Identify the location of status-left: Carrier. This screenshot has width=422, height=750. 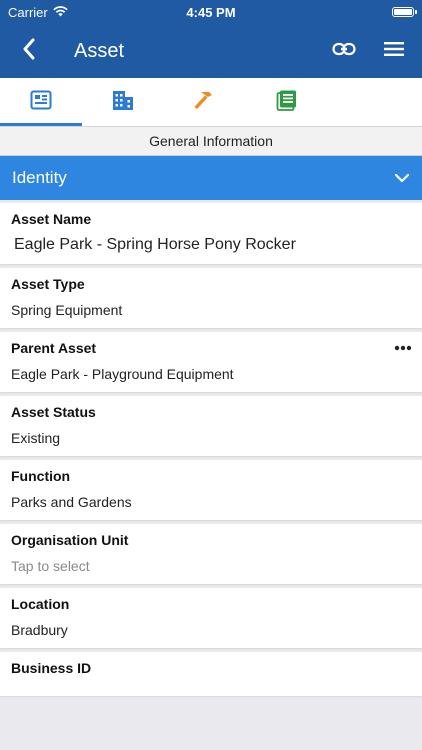
(38, 12).